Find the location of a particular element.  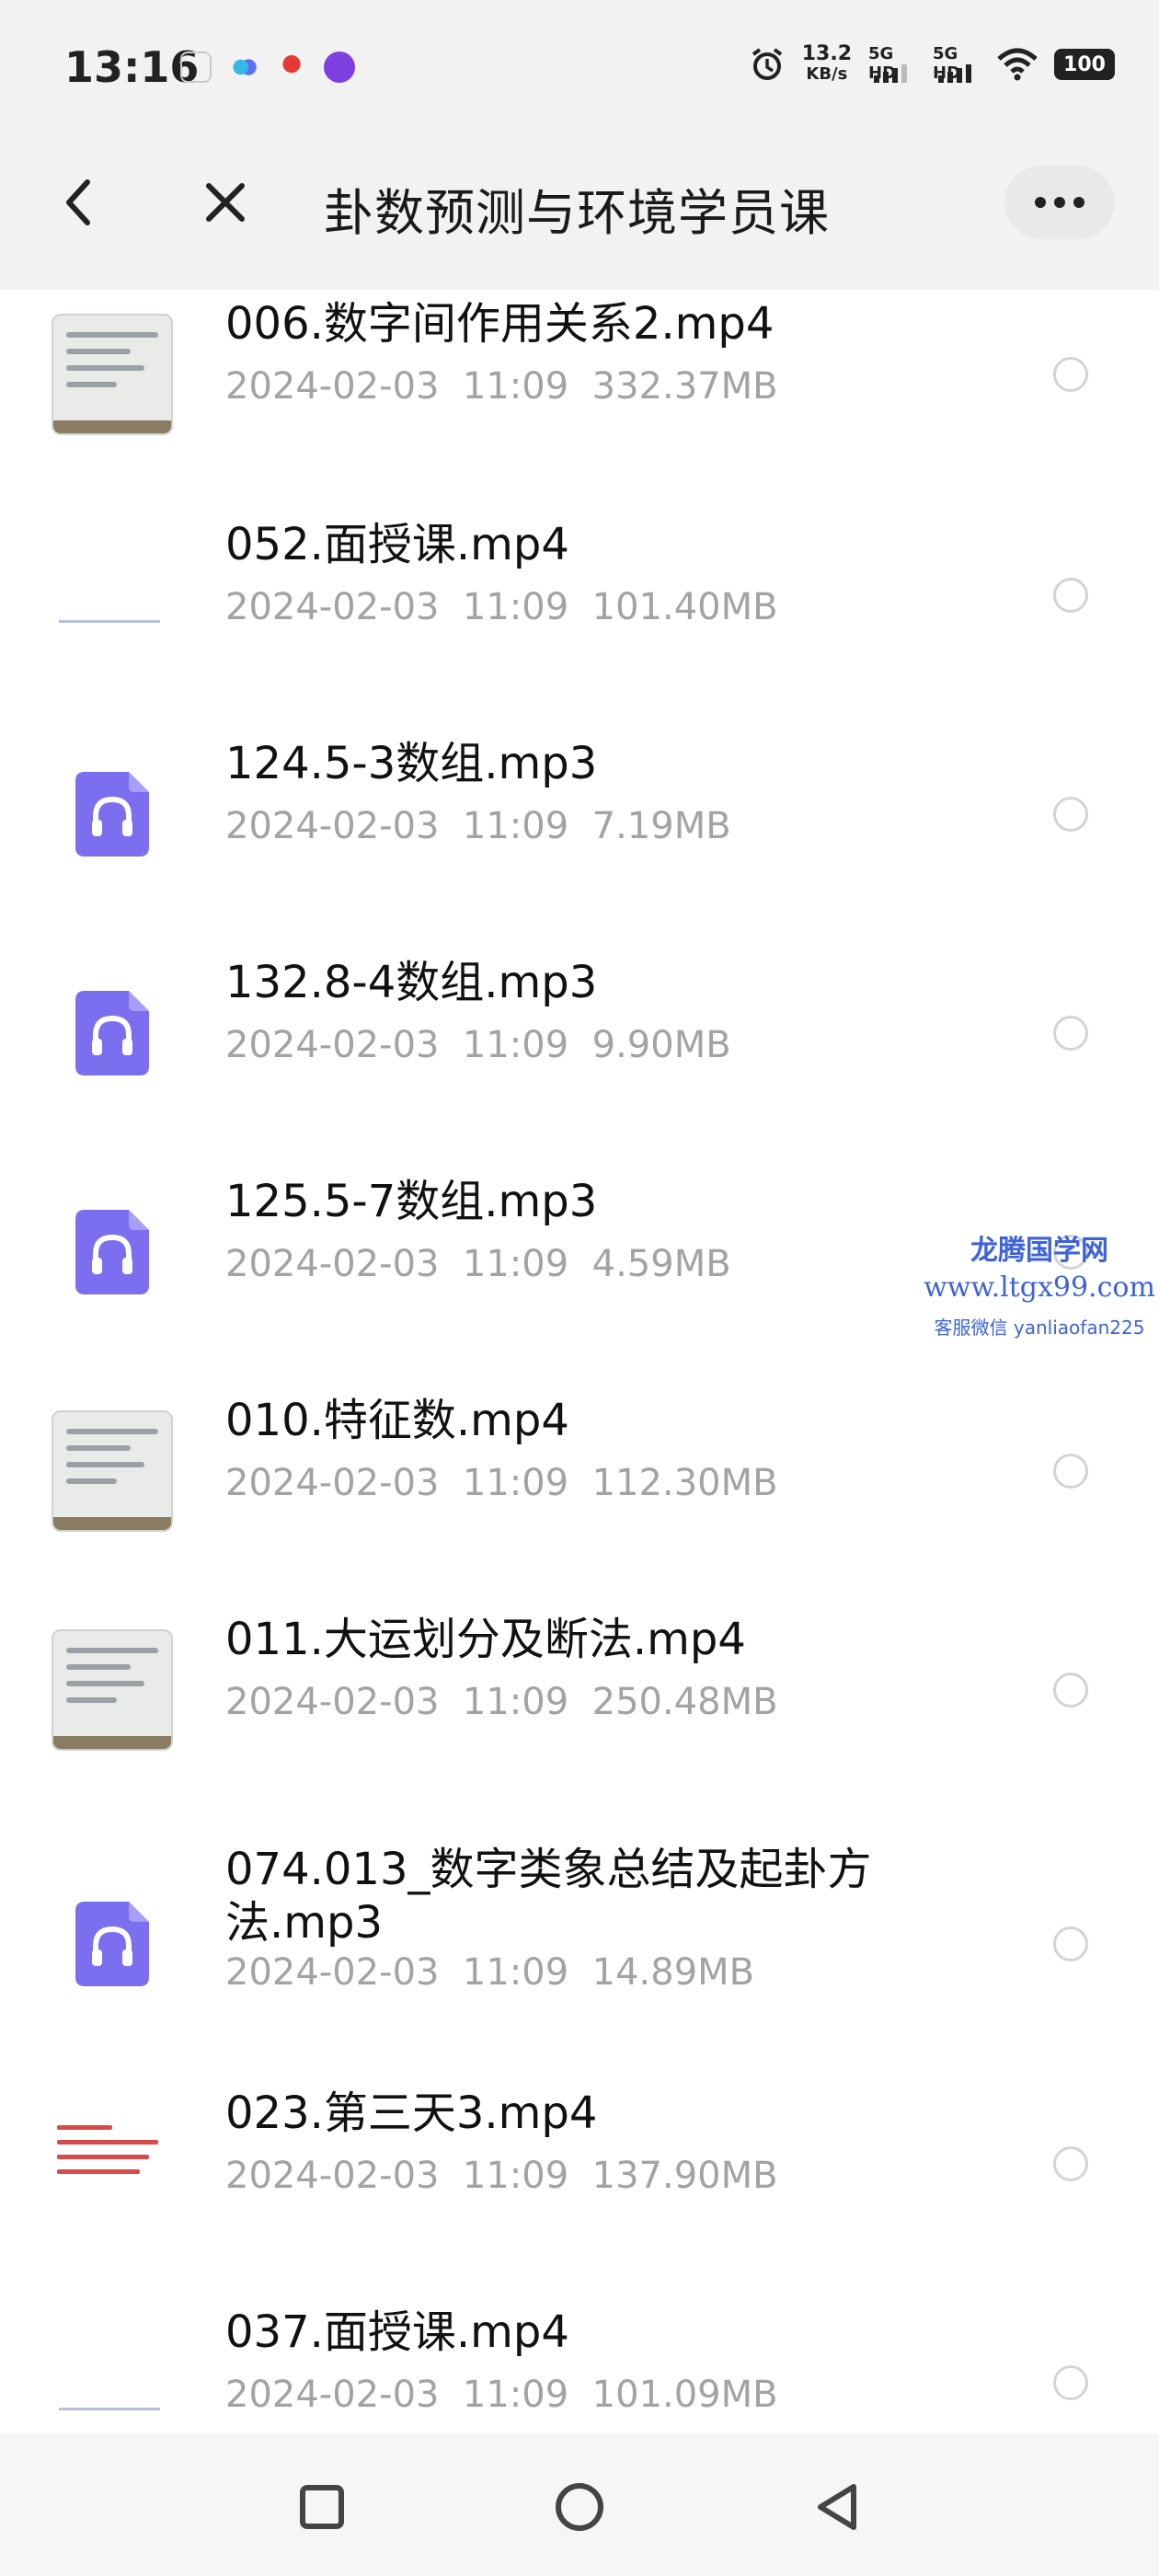

file-name: 037.面授课.mp4 is located at coordinates (397, 2332).